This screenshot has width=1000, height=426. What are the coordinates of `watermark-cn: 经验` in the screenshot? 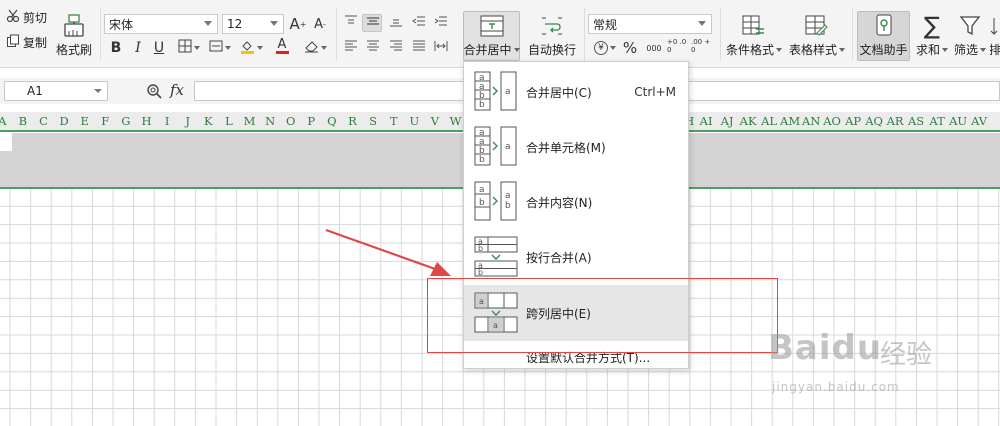 It's located at (906, 355).